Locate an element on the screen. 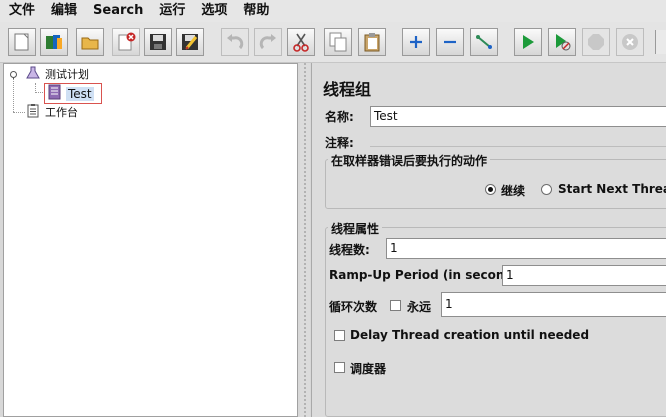  menu-options: 选项 is located at coordinates (213, 11).